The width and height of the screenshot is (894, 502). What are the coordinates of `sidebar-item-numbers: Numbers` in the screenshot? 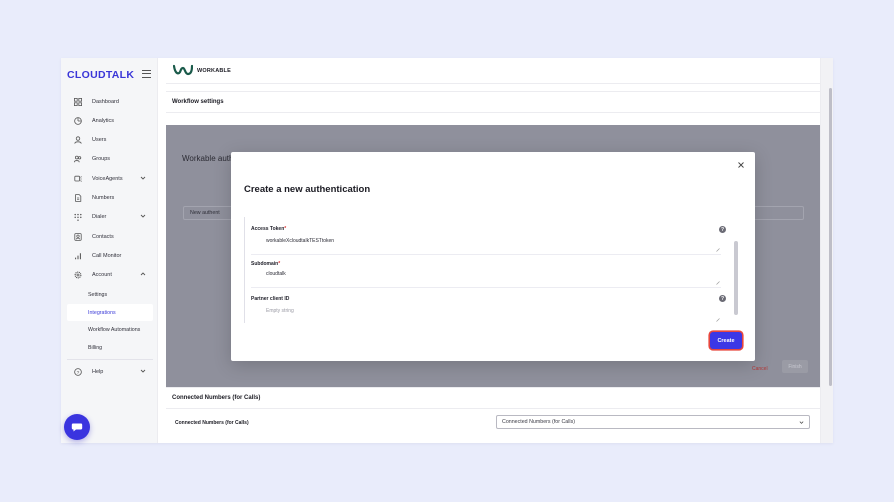 It's located at (110, 197).